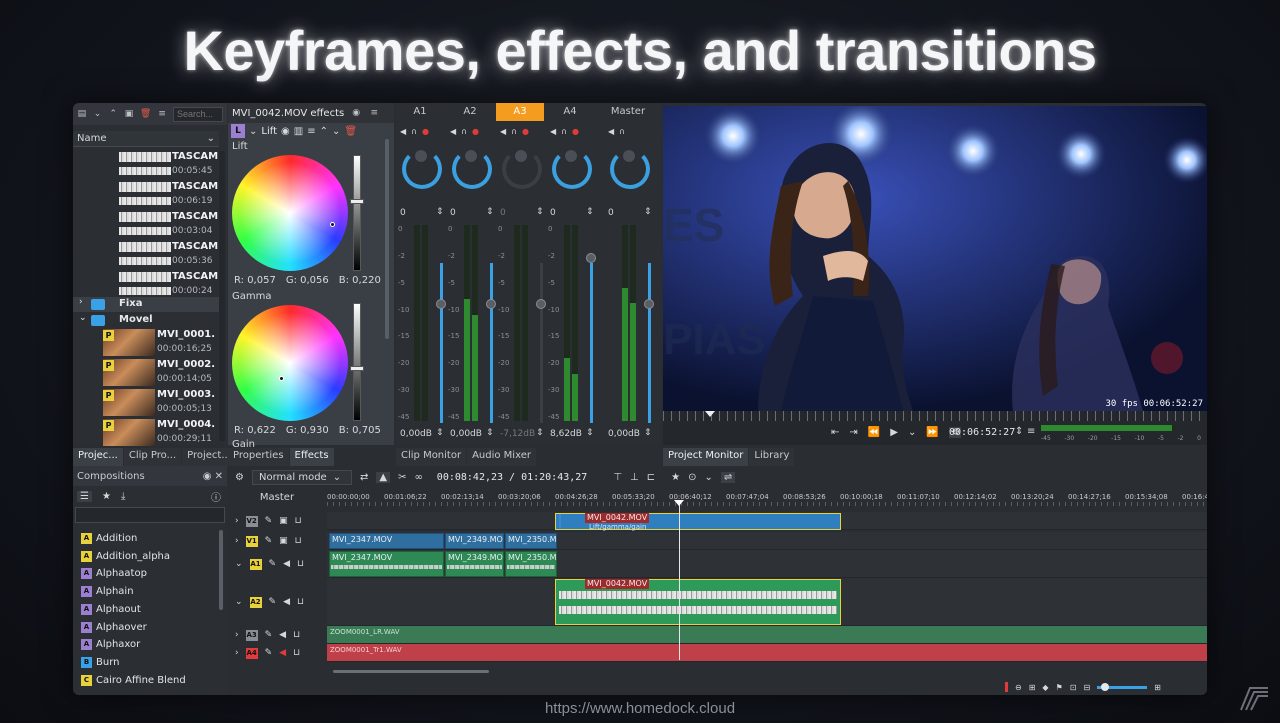 The image size is (1280, 723). I want to click on tab-project-monitor: Project Monitor, so click(706, 457).